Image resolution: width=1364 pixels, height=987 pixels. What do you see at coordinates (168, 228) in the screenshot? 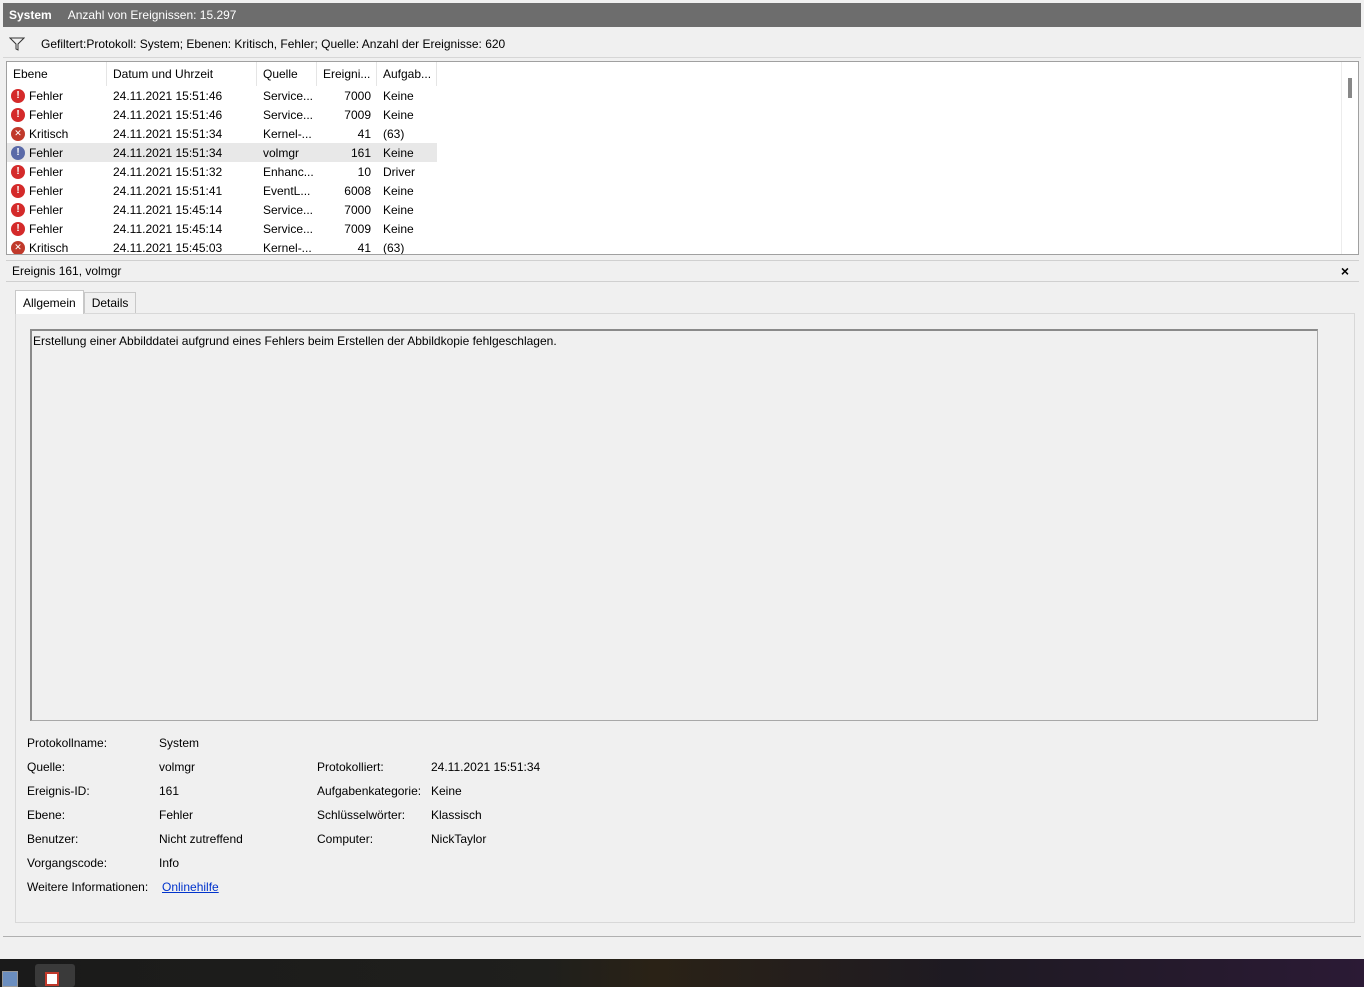
I see `cell-date: 24.11.2021 15:45:14` at bounding box center [168, 228].